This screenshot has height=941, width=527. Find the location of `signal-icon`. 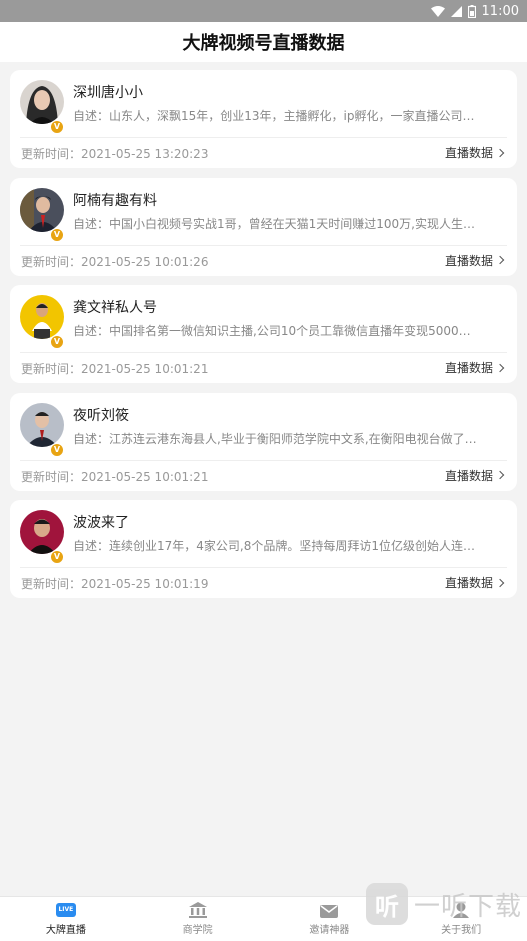

signal-icon is located at coordinates (456, 11).